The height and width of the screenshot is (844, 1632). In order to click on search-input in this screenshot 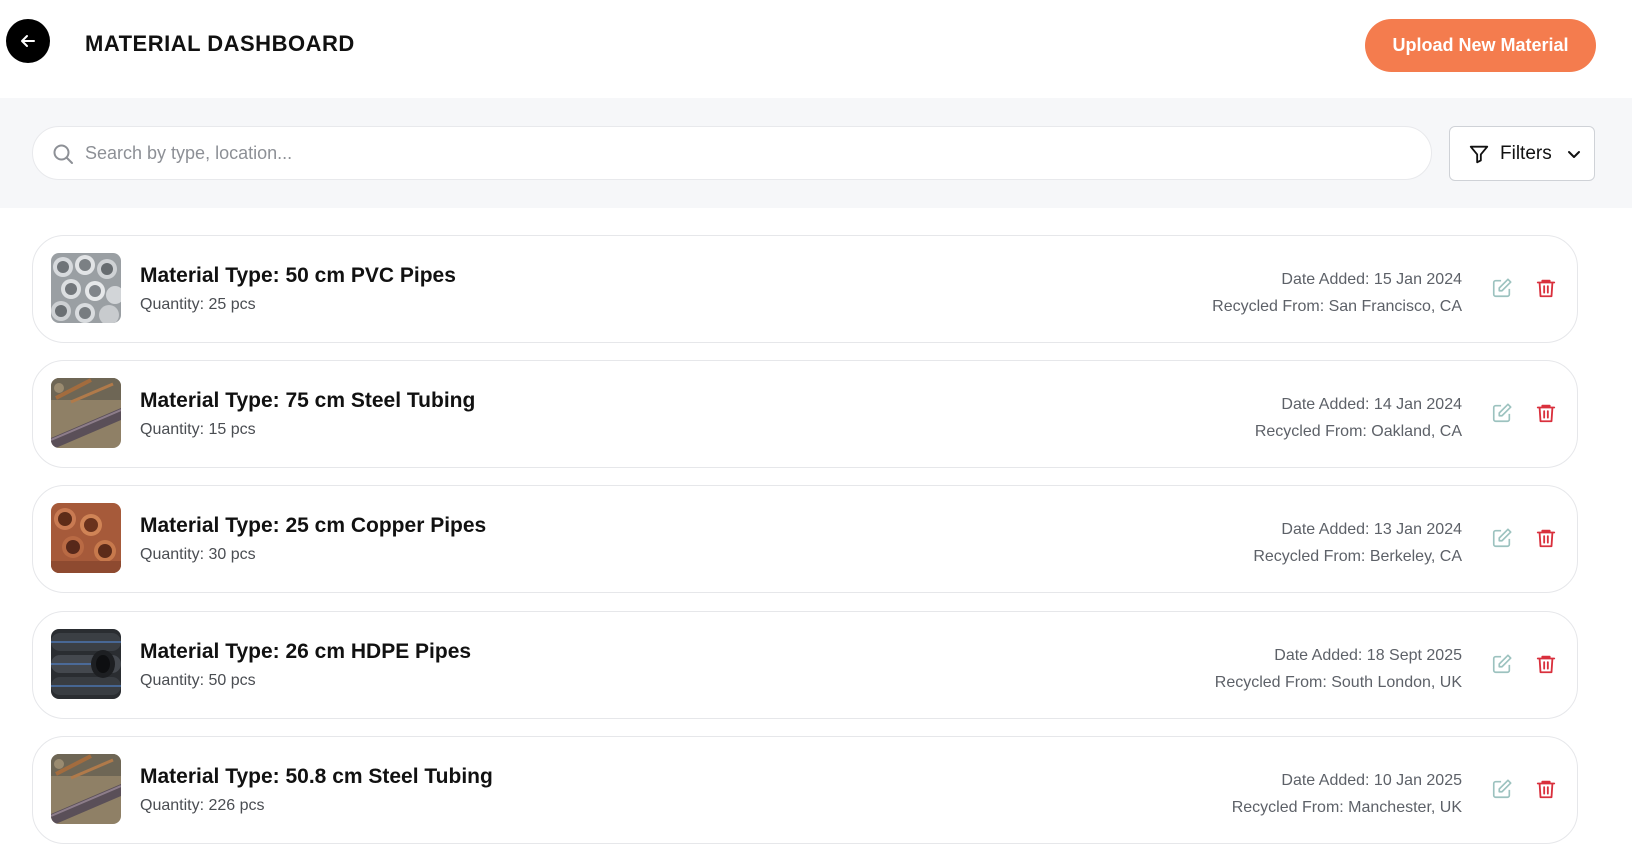, I will do `click(745, 153)`.